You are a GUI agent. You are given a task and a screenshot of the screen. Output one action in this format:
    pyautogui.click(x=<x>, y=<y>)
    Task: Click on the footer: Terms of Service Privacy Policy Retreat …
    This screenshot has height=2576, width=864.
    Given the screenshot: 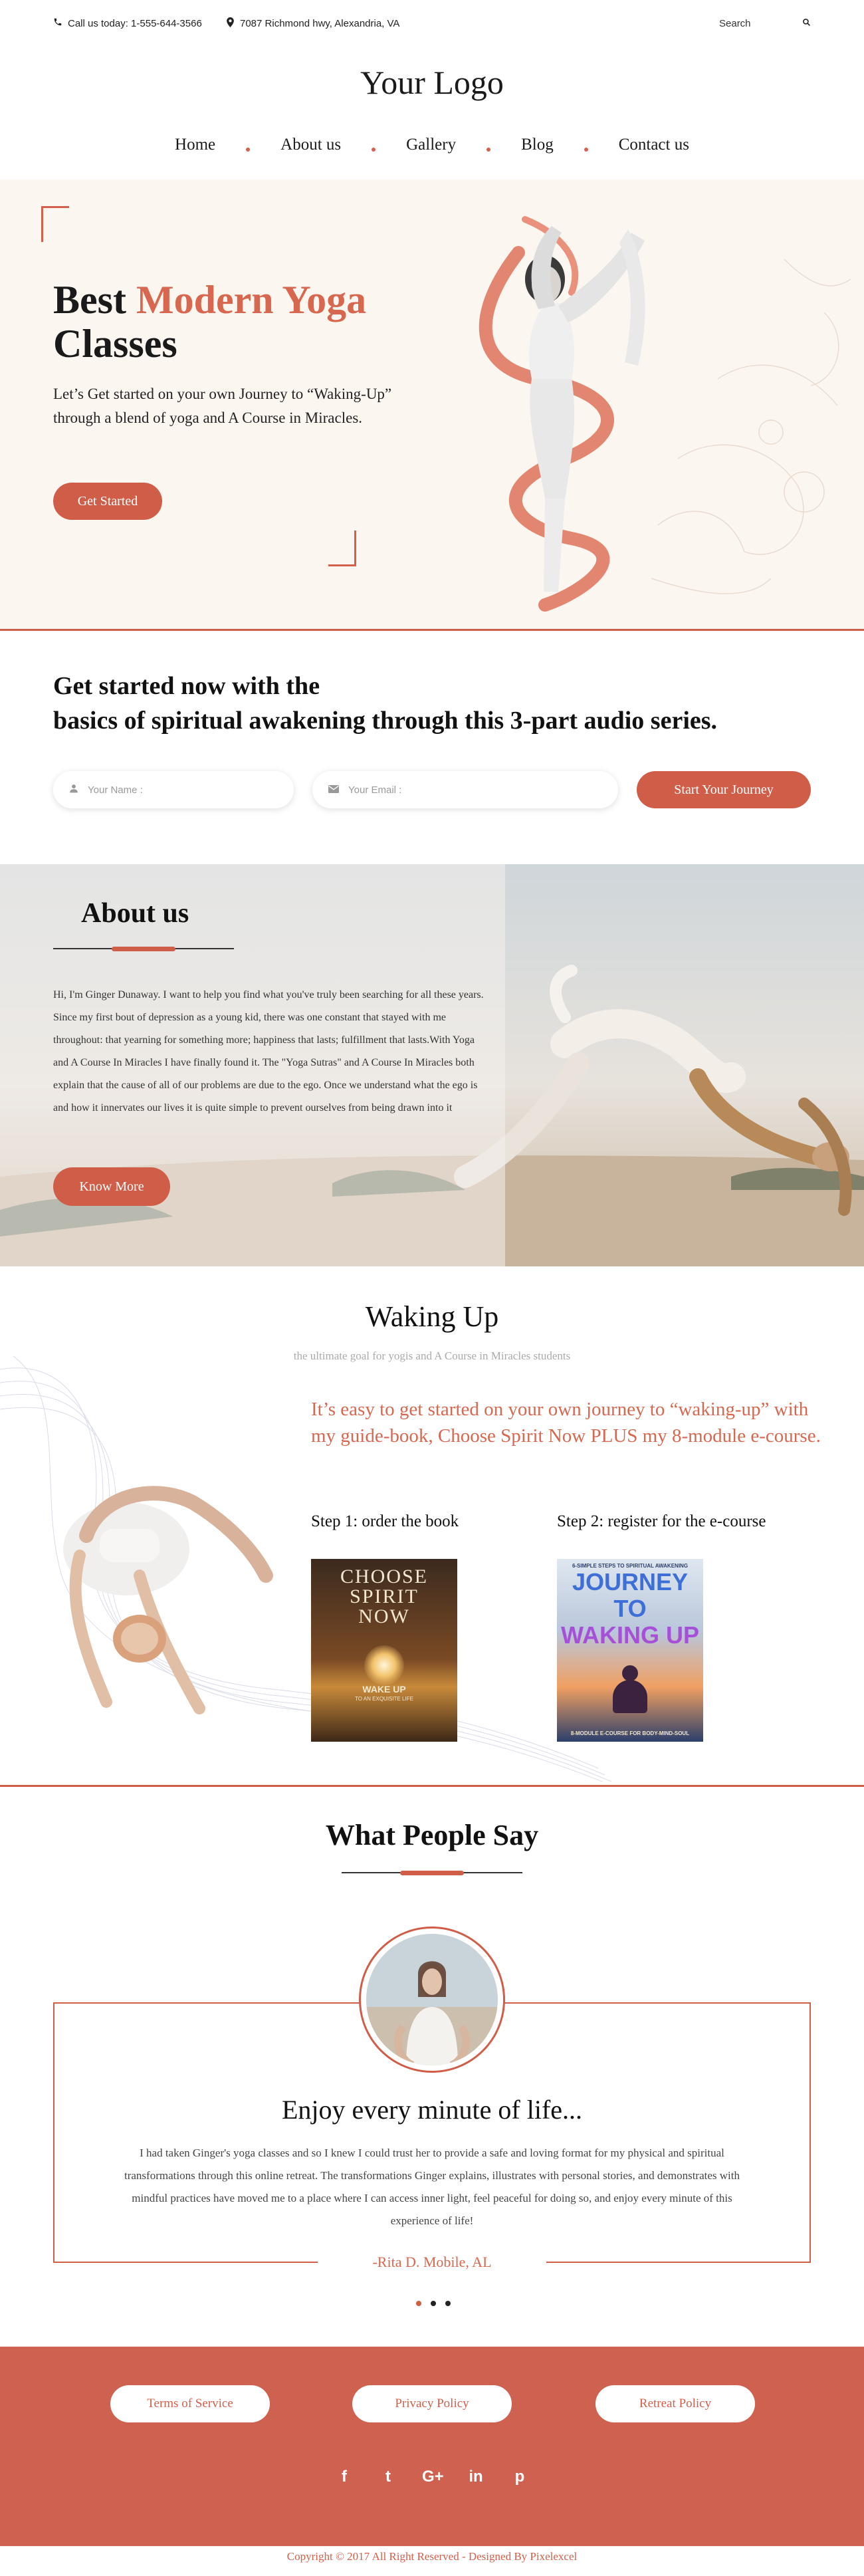 What is the action you would take?
    pyautogui.click(x=432, y=2446)
    